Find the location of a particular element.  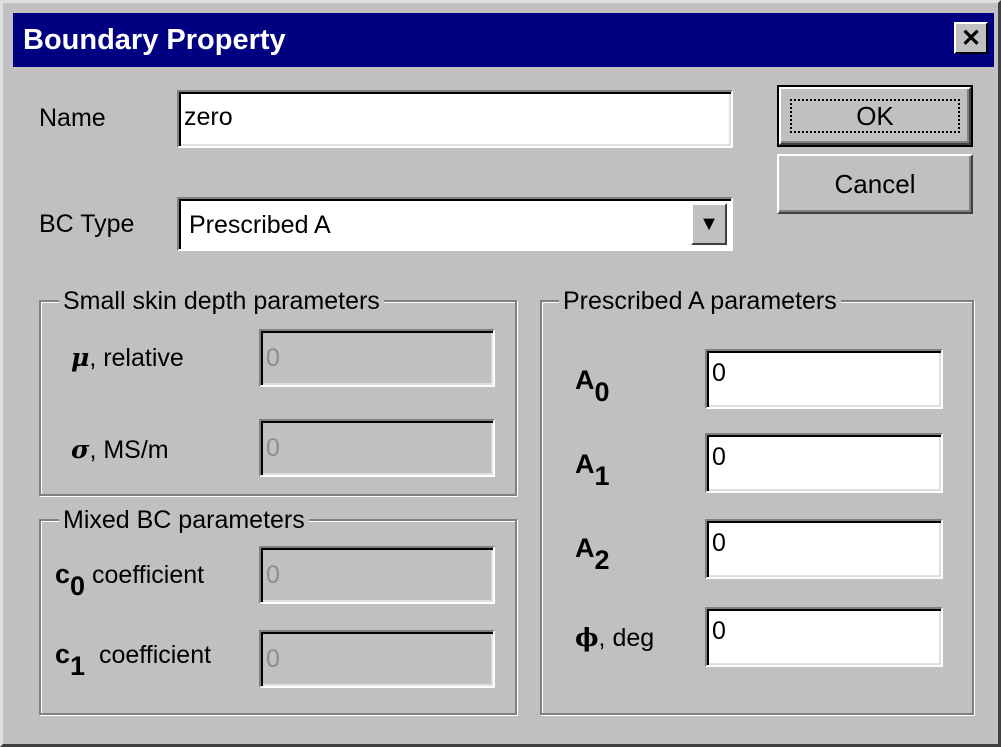

a2-label: A2 is located at coordinates (592, 554).